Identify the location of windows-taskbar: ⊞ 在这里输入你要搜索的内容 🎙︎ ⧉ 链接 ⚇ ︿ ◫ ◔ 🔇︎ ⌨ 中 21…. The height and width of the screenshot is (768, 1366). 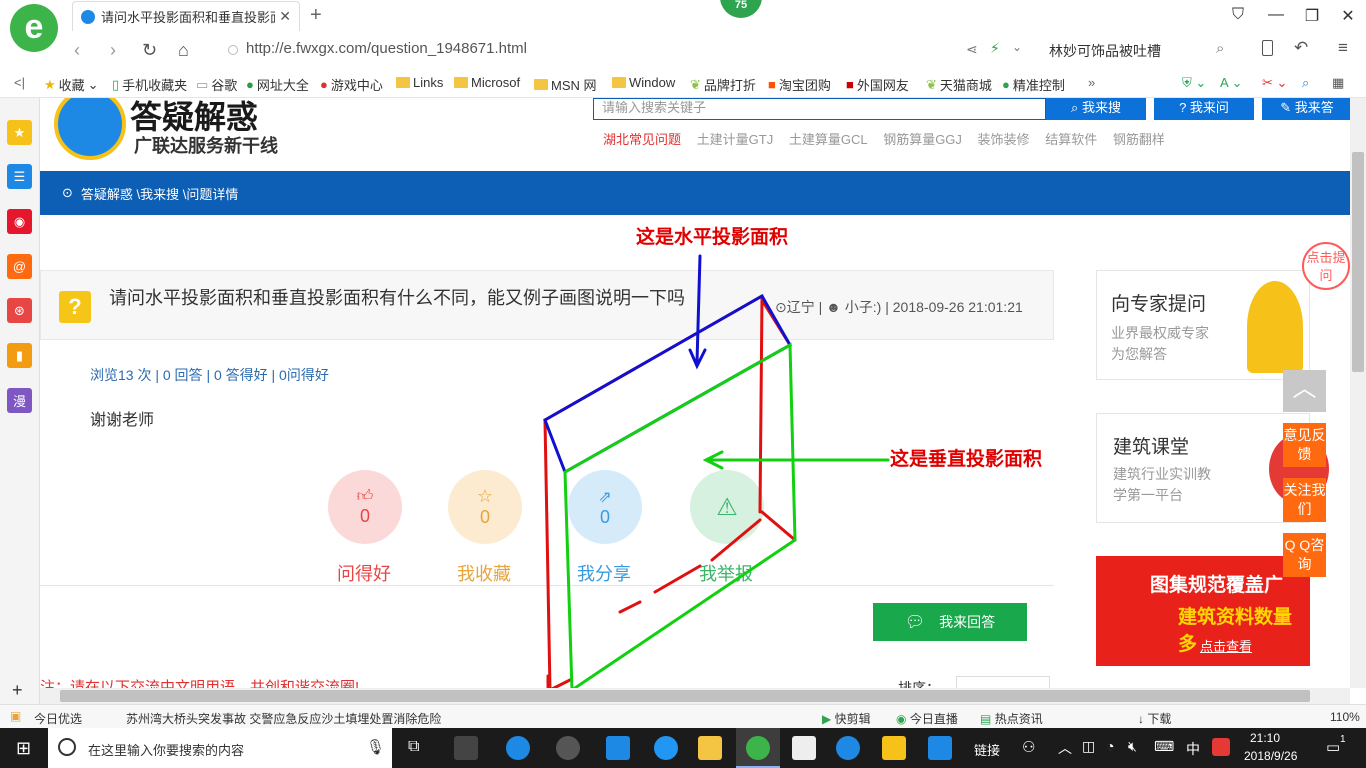
(683, 748).